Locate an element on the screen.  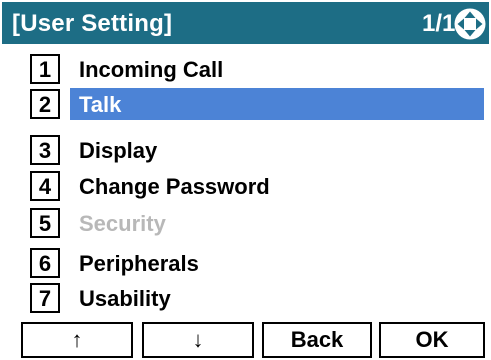
menu-item-number: 6 is located at coordinates (45, 263).